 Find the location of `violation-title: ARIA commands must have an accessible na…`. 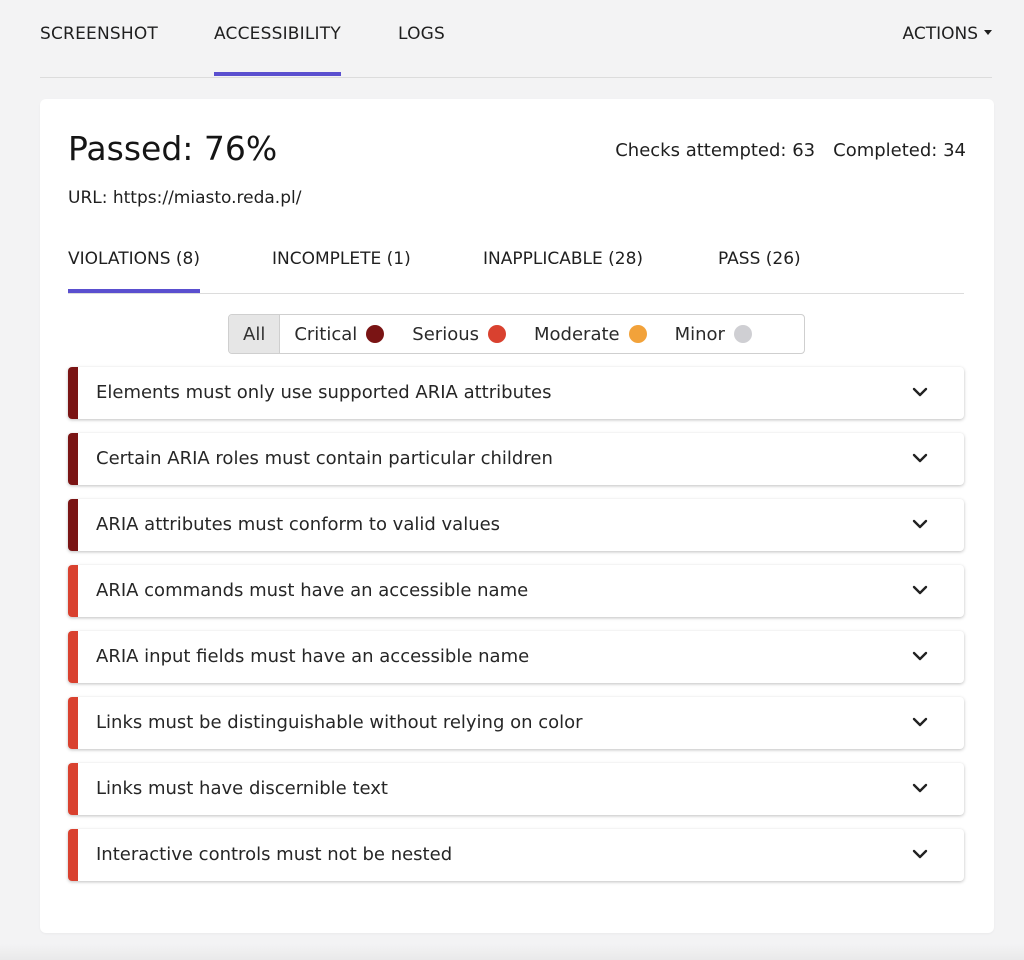

violation-title: ARIA commands must have an accessible na… is located at coordinates (312, 590).